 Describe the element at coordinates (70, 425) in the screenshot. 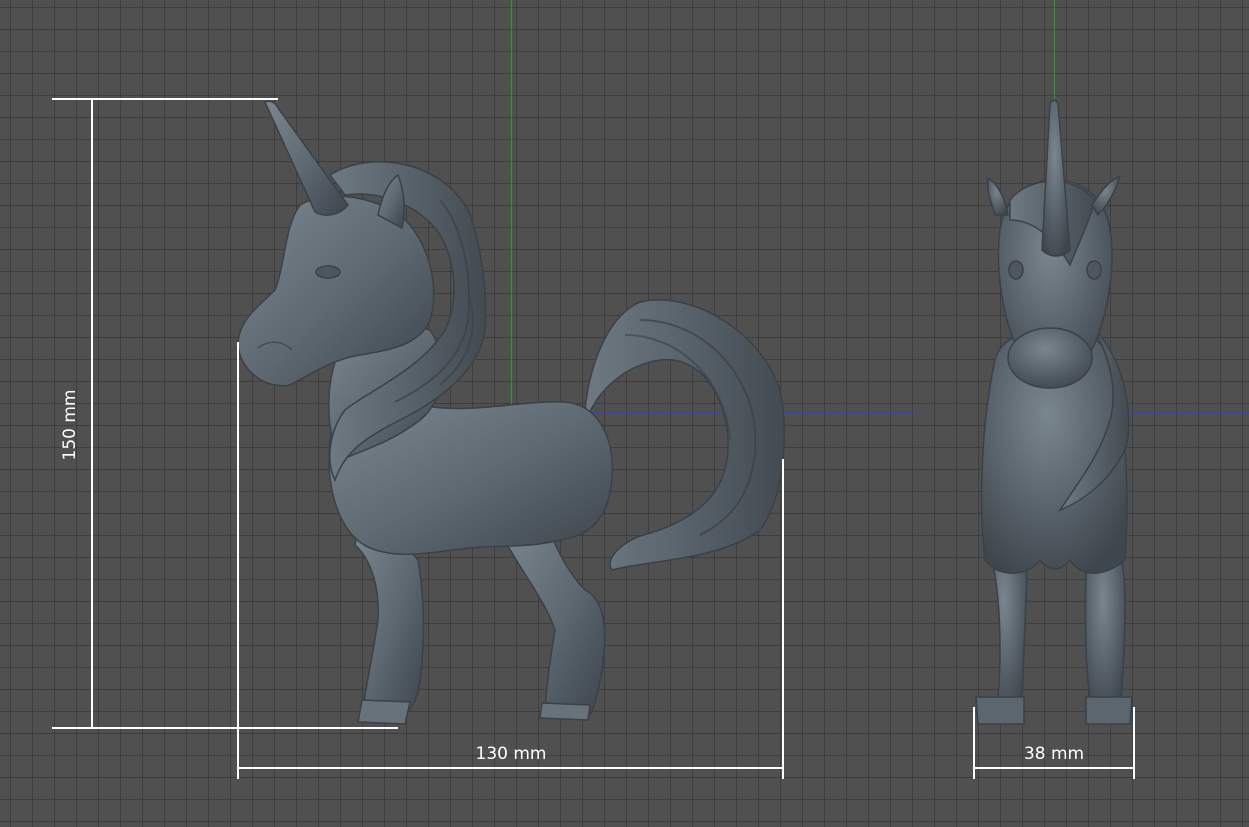

I see `height-dimension-label: 150 mm` at that location.